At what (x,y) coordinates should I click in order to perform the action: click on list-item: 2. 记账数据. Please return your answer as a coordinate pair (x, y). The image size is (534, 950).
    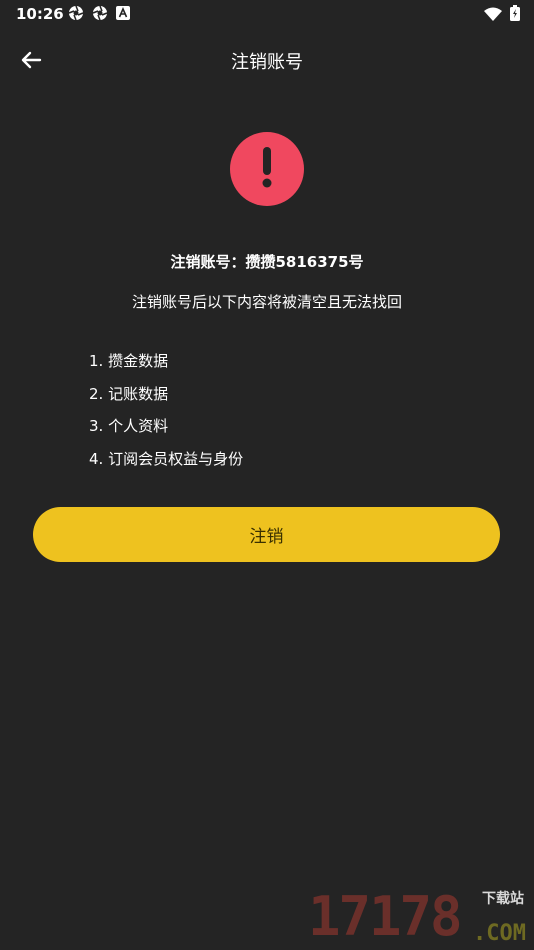
    Looking at the image, I should click on (129, 393).